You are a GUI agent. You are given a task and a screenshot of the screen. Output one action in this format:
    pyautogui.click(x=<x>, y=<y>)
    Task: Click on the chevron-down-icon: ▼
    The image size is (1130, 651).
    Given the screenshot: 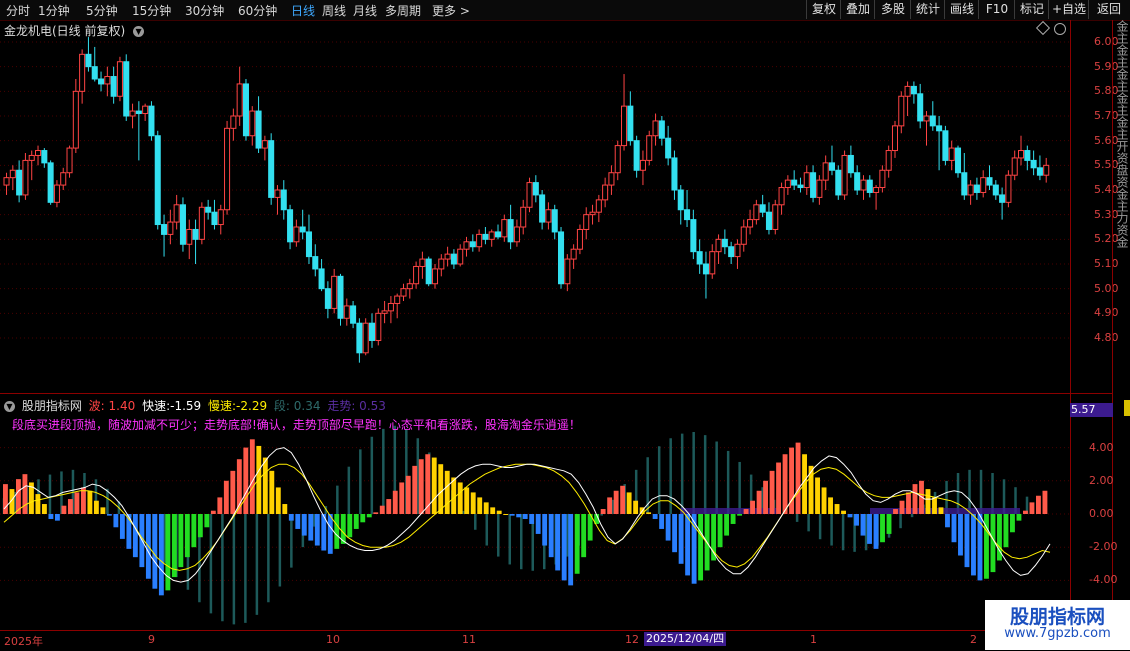 What is the action you would take?
    pyautogui.click(x=9, y=406)
    